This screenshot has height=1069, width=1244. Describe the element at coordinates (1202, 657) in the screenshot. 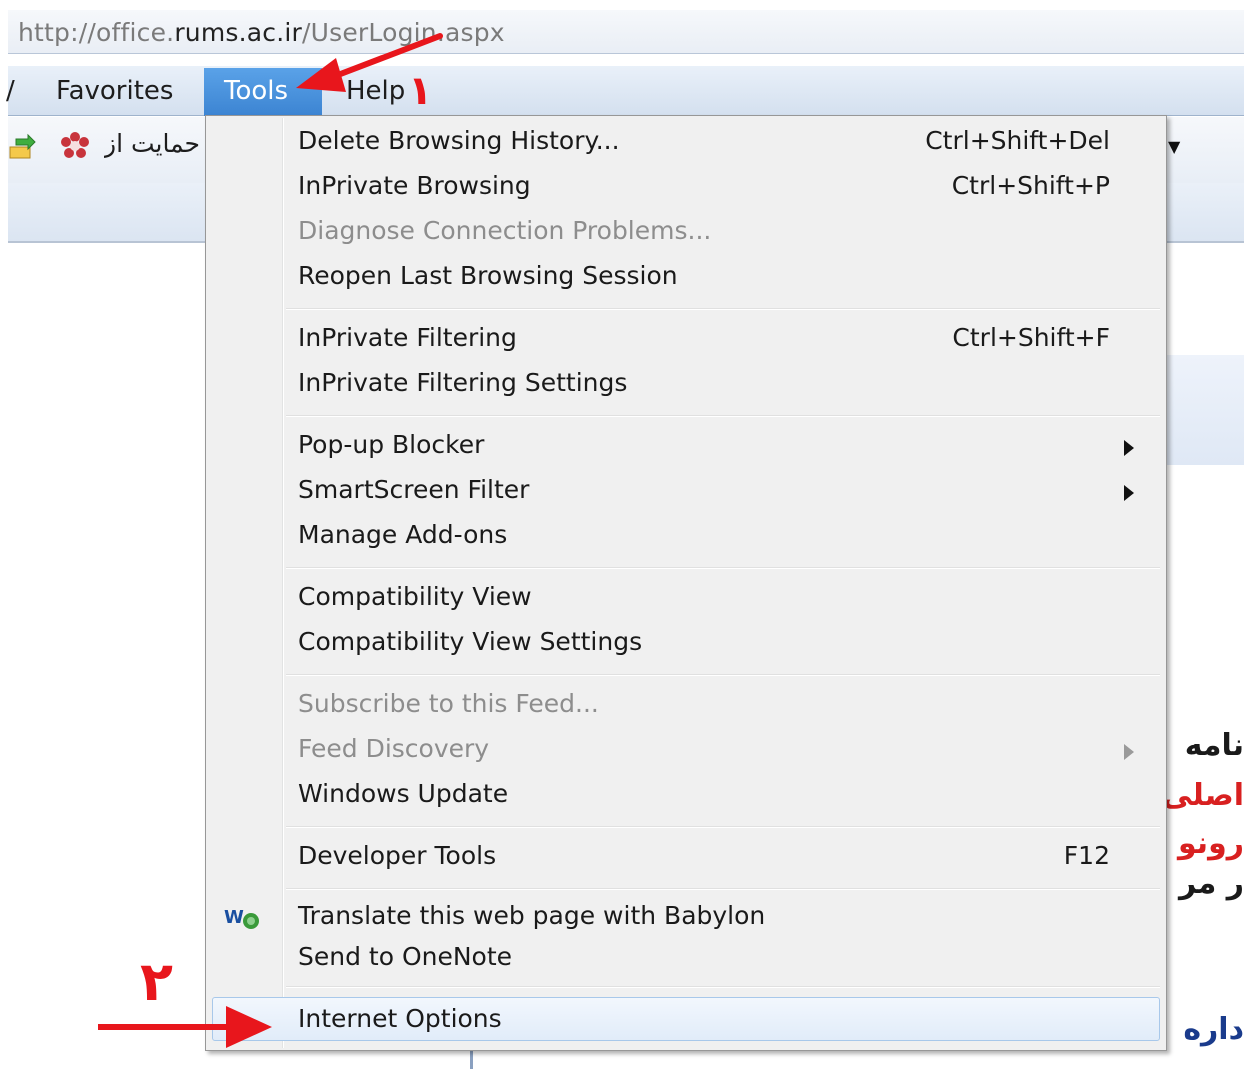

I see `page-content` at that location.